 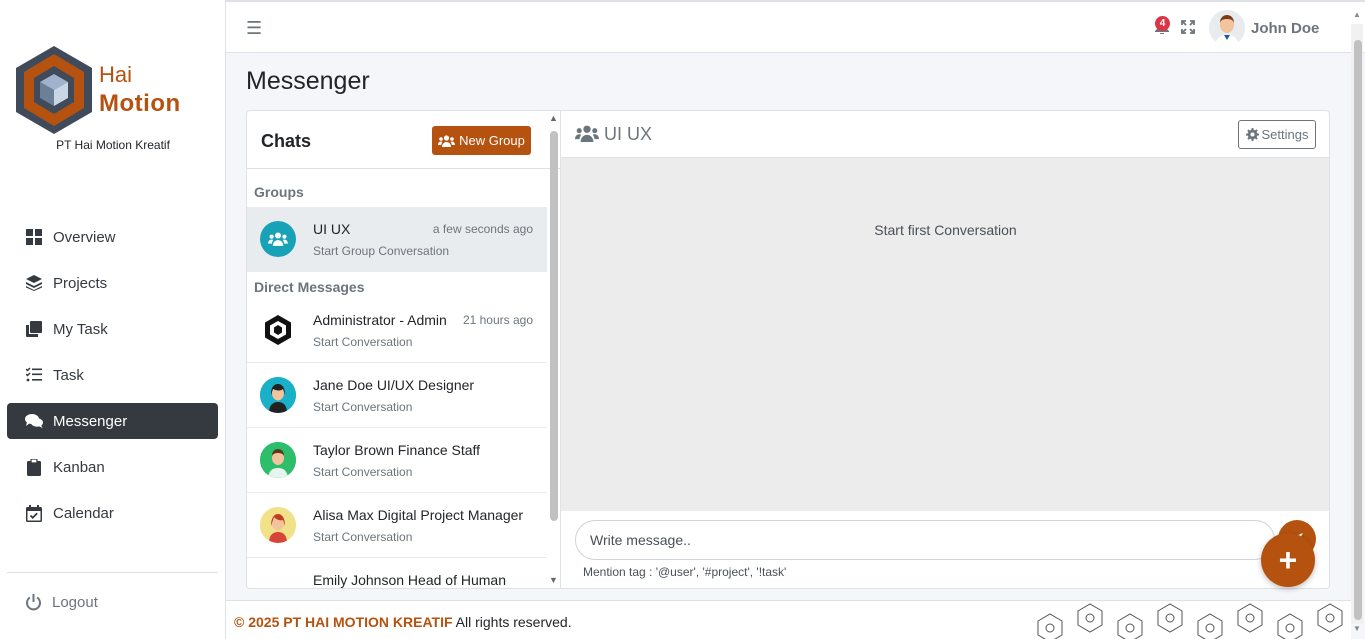 What do you see at coordinates (140, 103) in the screenshot?
I see `brand-name-line2: Motion` at bounding box center [140, 103].